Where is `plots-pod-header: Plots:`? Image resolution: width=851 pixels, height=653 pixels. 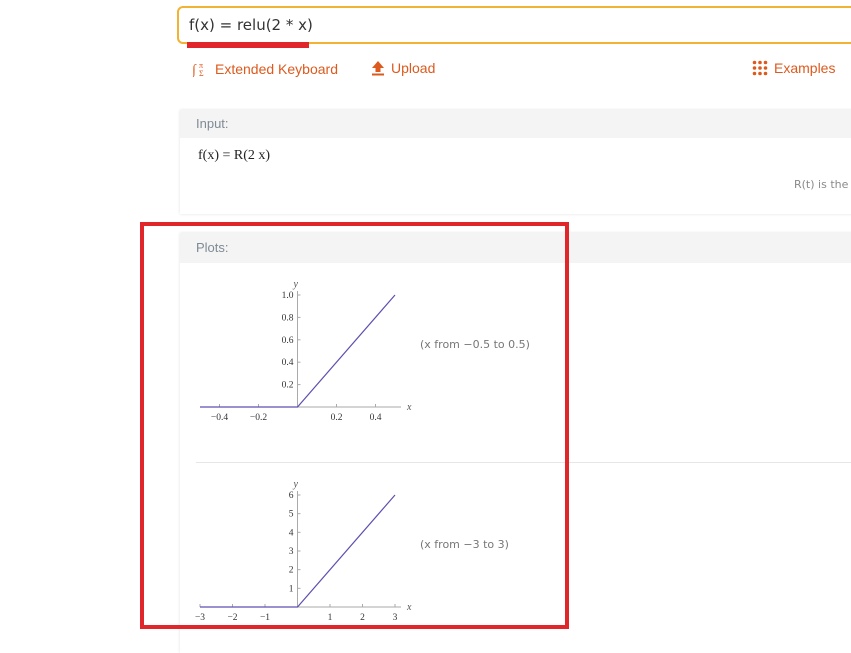
plots-pod-header: Plots: is located at coordinates (515, 248).